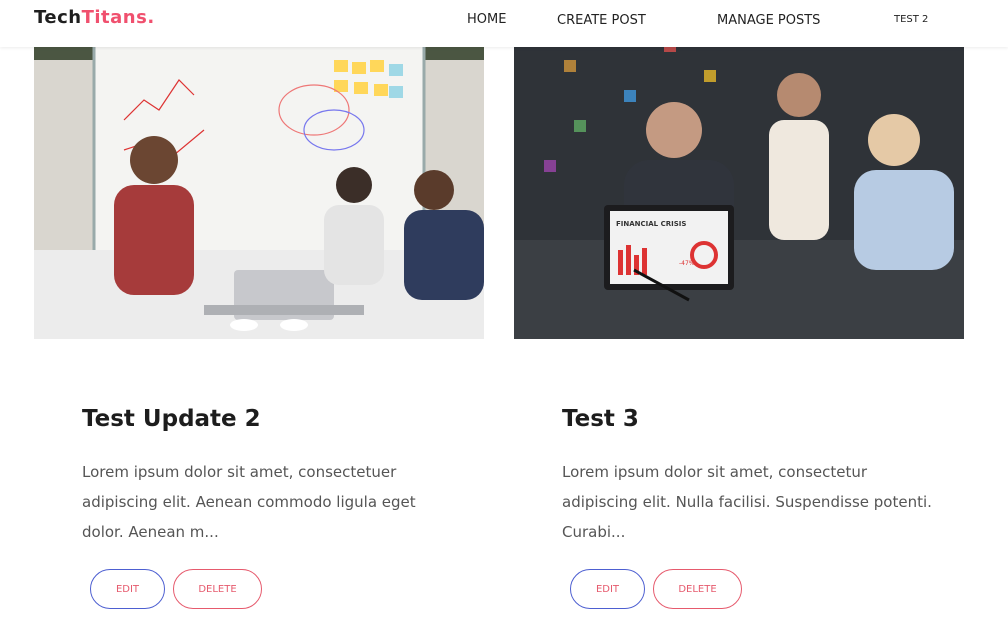 The height and width of the screenshot is (640, 1008). Describe the element at coordinates (768, 20) in the screenshot. I see `nav-manage-posts-link: MANAGE POSTS` at that location.